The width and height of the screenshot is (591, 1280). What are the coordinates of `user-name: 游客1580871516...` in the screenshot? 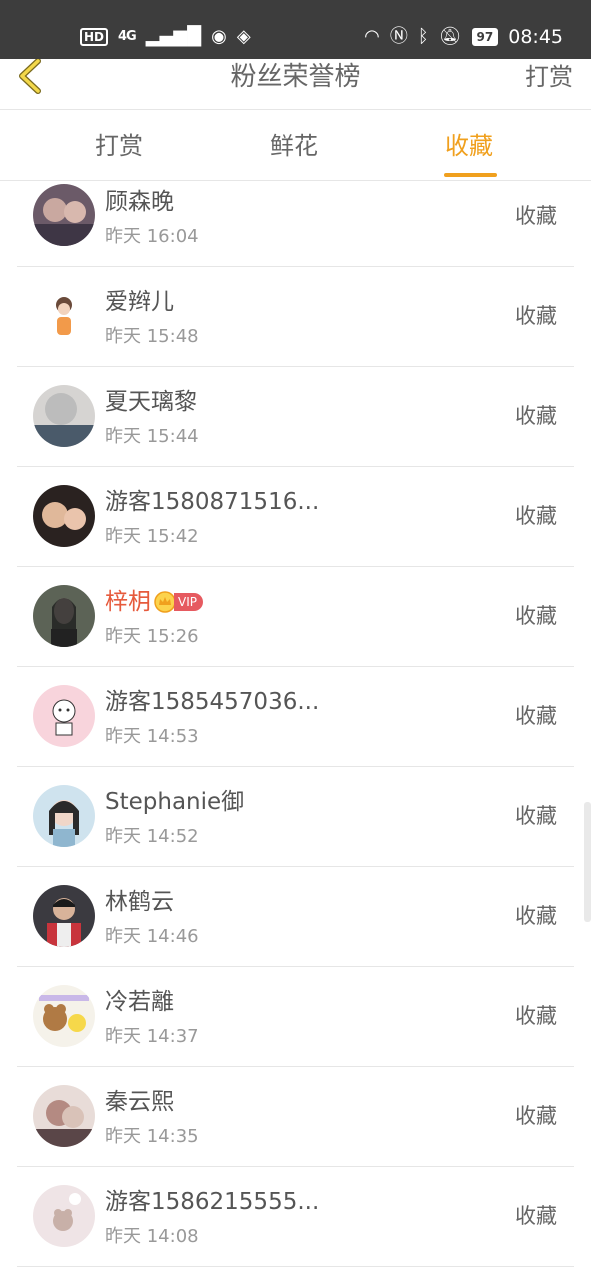 It's located at (212, 502).